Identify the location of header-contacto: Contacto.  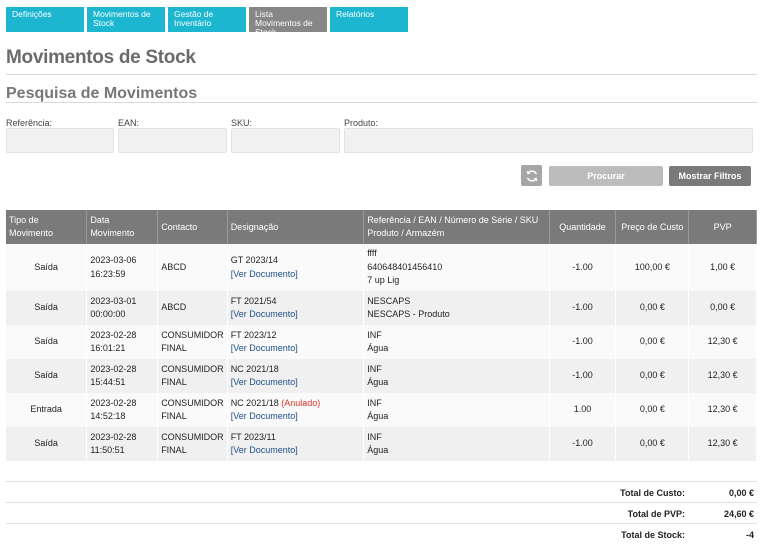
(192, 227).